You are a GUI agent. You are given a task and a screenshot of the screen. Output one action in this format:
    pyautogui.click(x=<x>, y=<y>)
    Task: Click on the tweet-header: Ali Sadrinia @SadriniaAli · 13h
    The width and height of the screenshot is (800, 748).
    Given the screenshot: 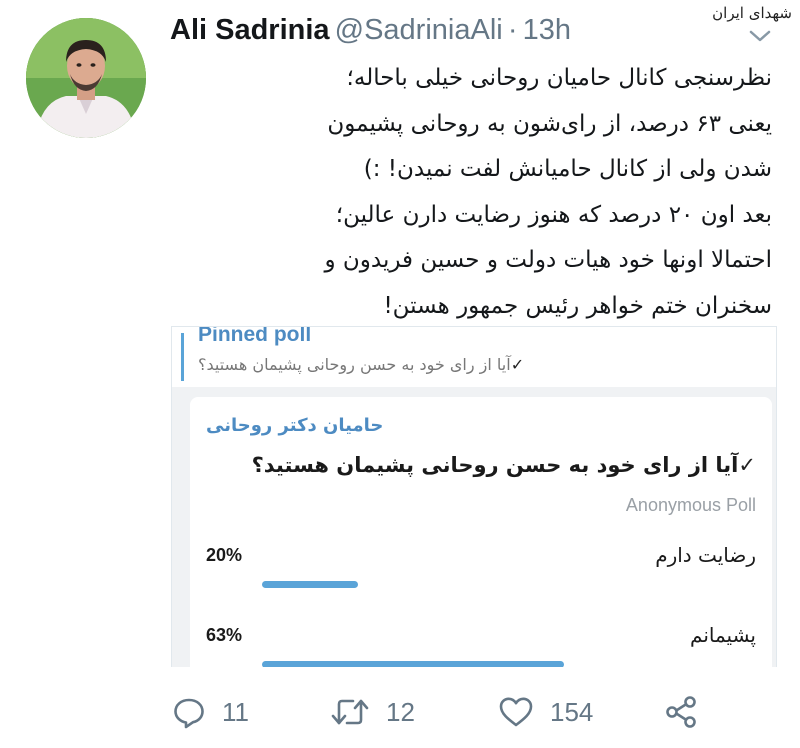 What is the action you would take?
    pyautogui.click(x=465, y=34)
    